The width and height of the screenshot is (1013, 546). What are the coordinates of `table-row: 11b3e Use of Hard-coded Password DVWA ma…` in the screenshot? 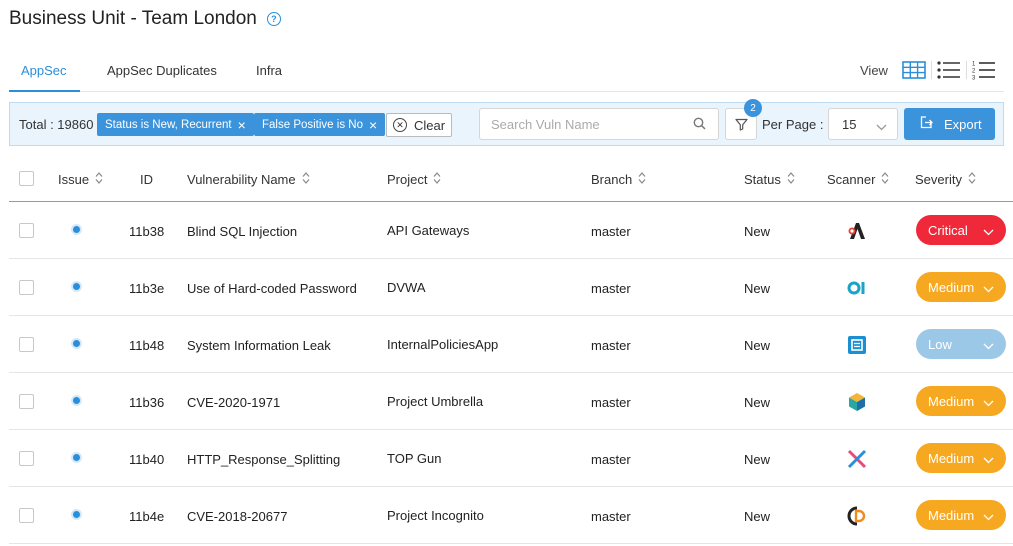 It's located at (511, 287).